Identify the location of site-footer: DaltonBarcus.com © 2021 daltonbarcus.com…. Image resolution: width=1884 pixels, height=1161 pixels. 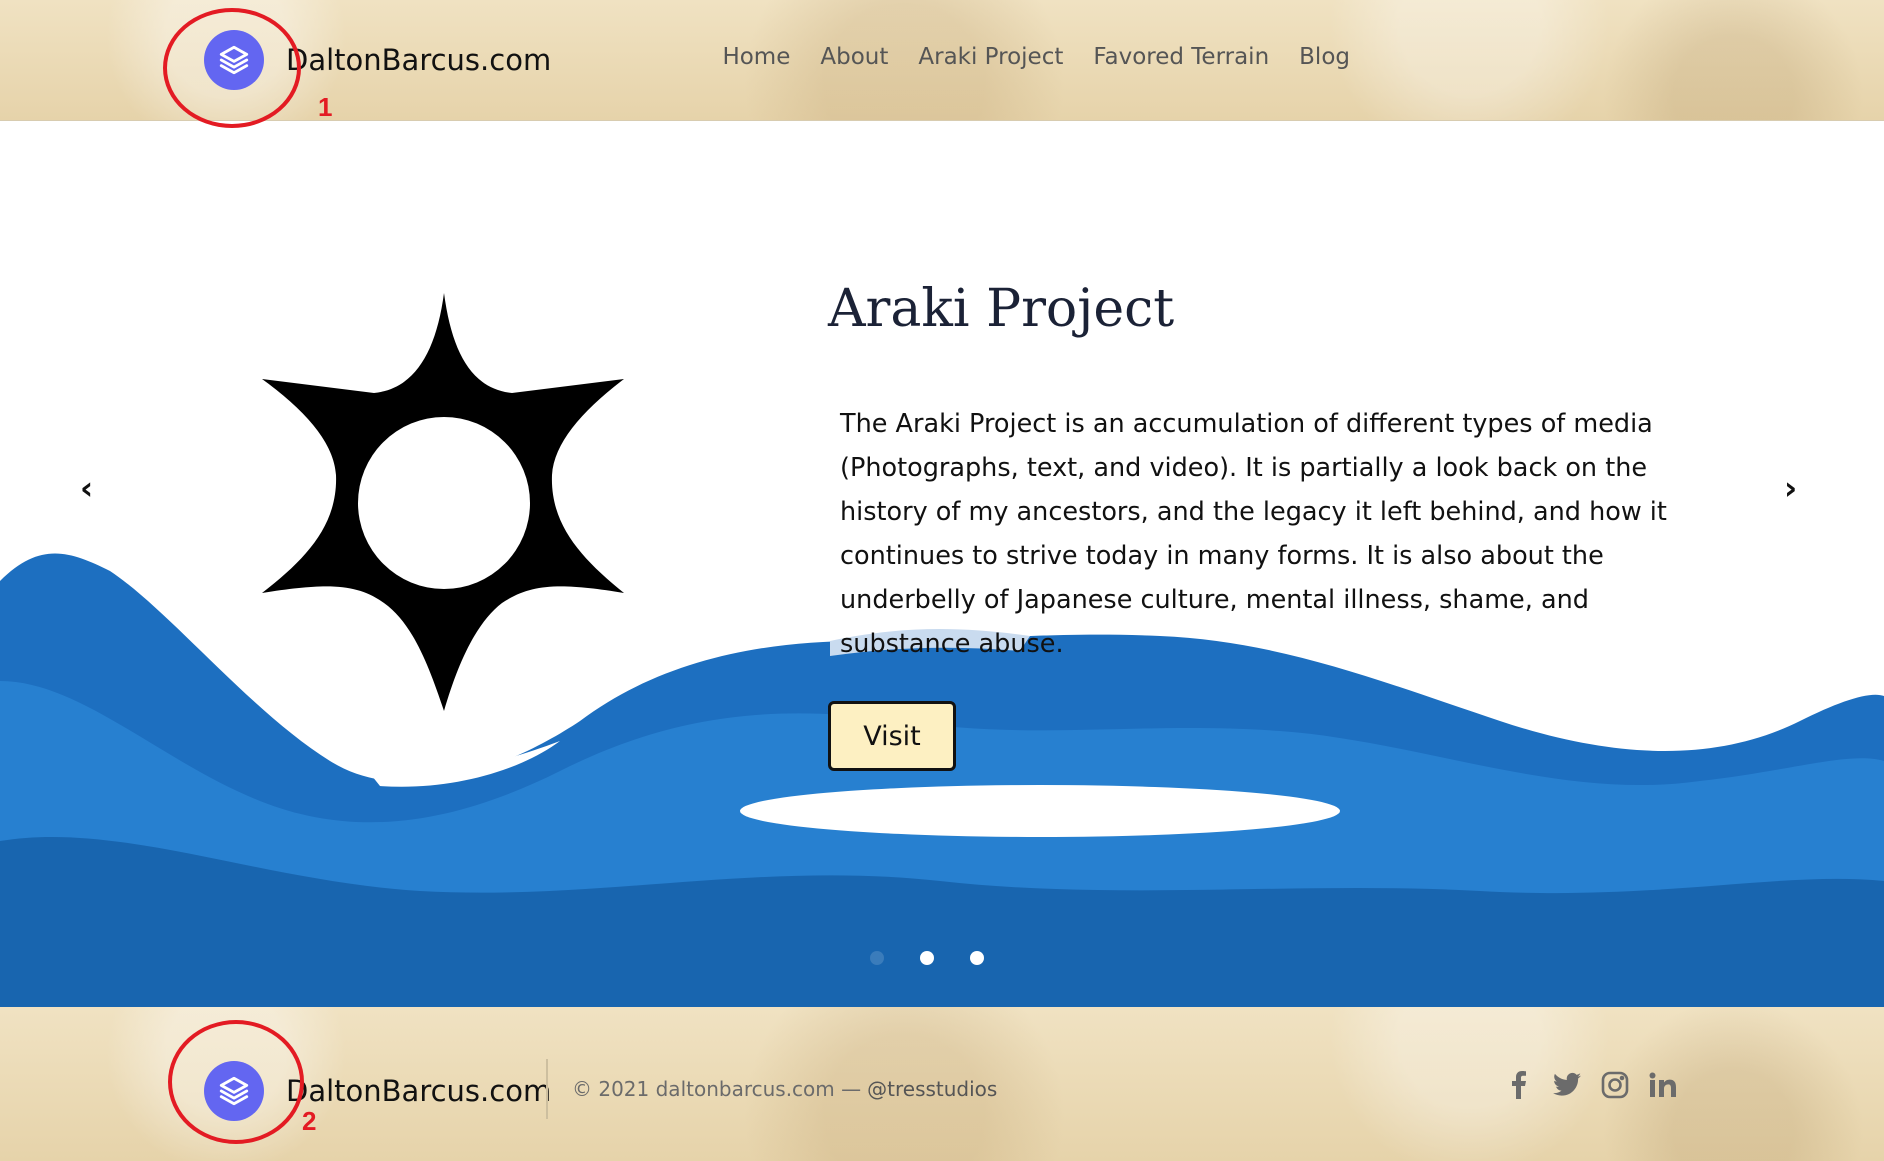
(942, 1084).